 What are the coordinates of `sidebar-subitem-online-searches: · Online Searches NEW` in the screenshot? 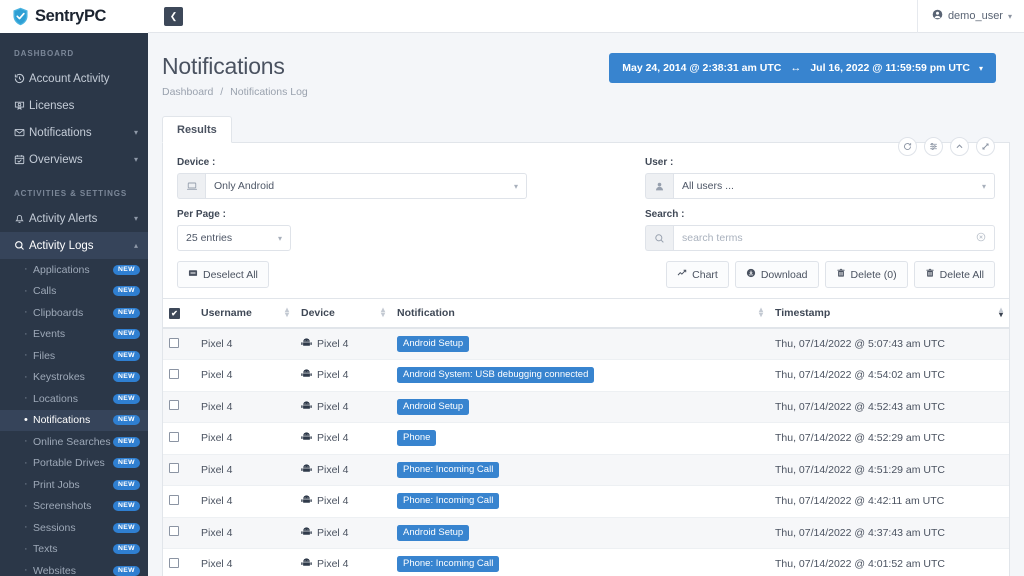 It's located at (74, 442).